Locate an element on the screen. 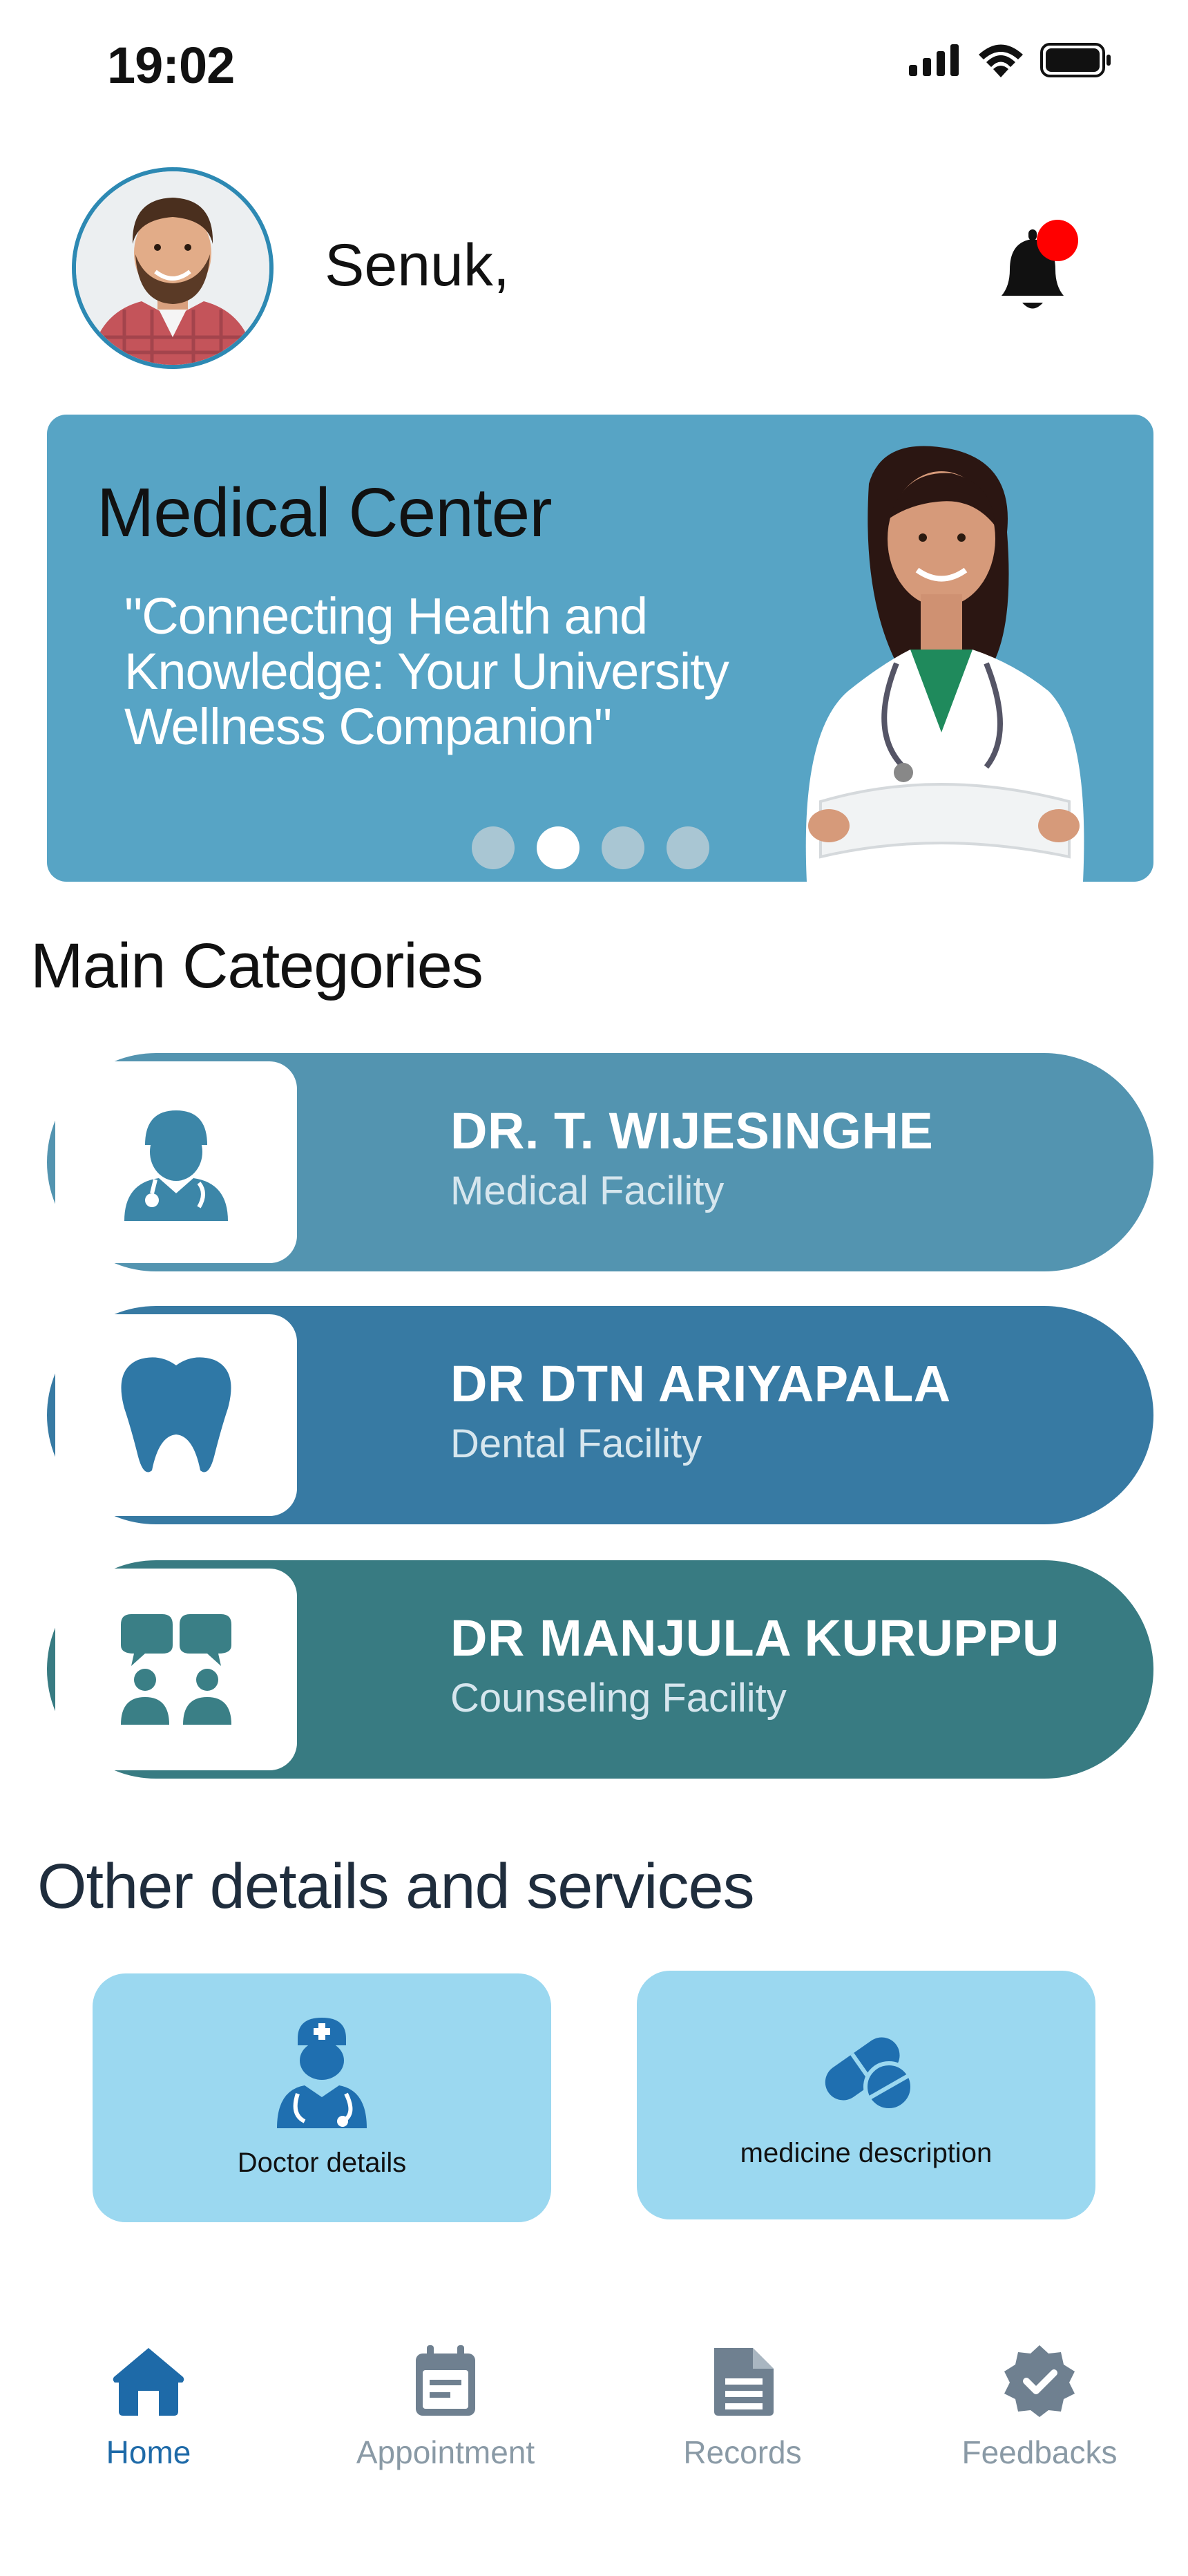 Image resolution: width=1188 pixels, height=2576 pixels. category-doctor-name: DR DTN ARIYAPALA is located at coordinates (700, 1383).